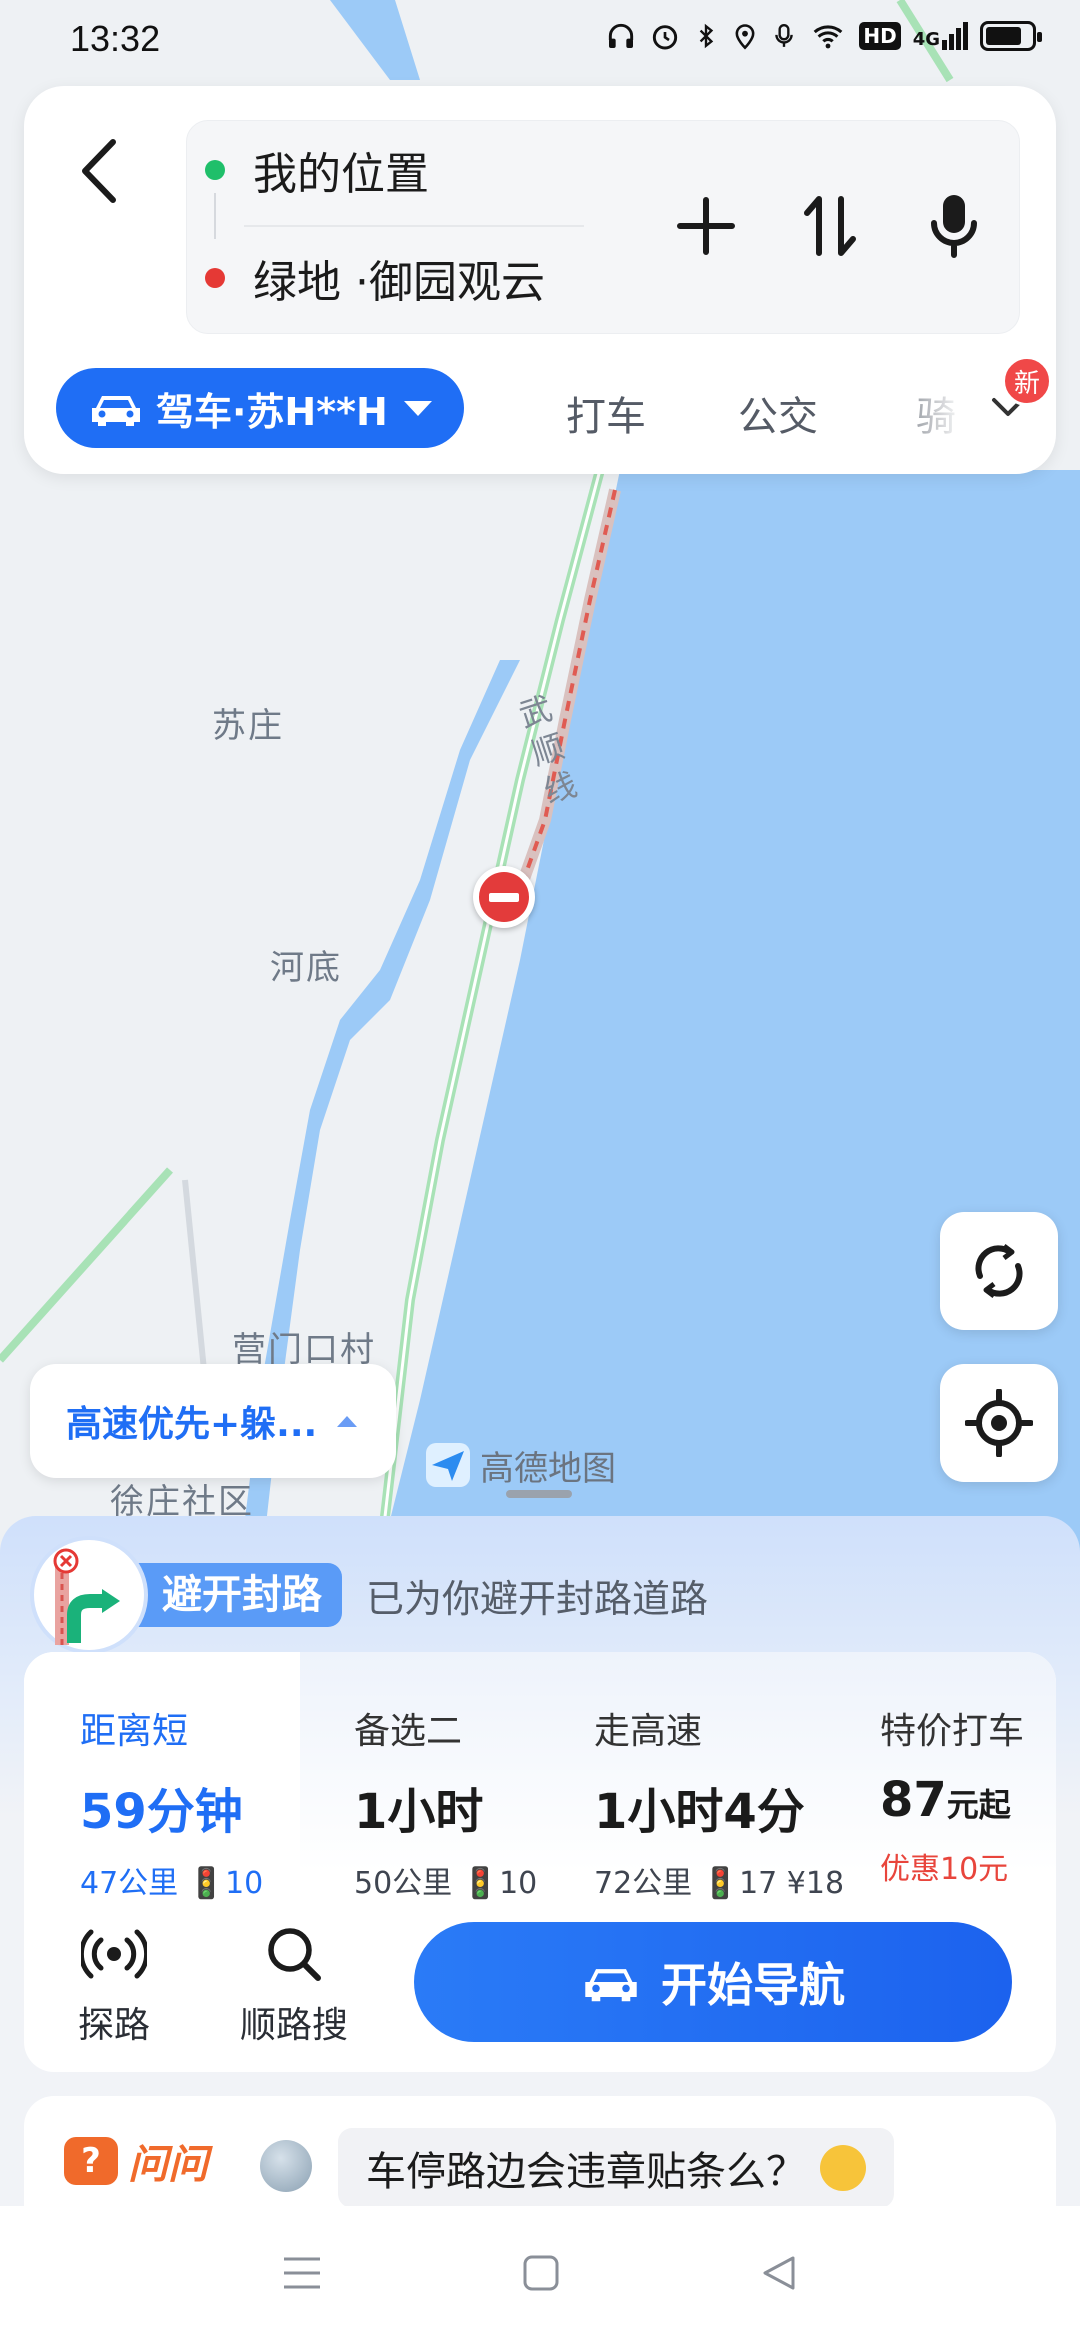  I want to click on hd-icon: HD, so click(880, 36).